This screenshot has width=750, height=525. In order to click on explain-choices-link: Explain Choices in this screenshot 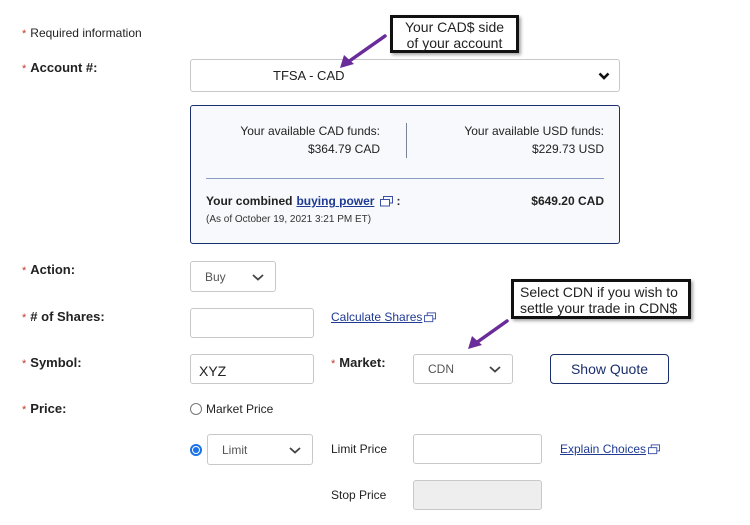, I will do `click(610, 449)`.